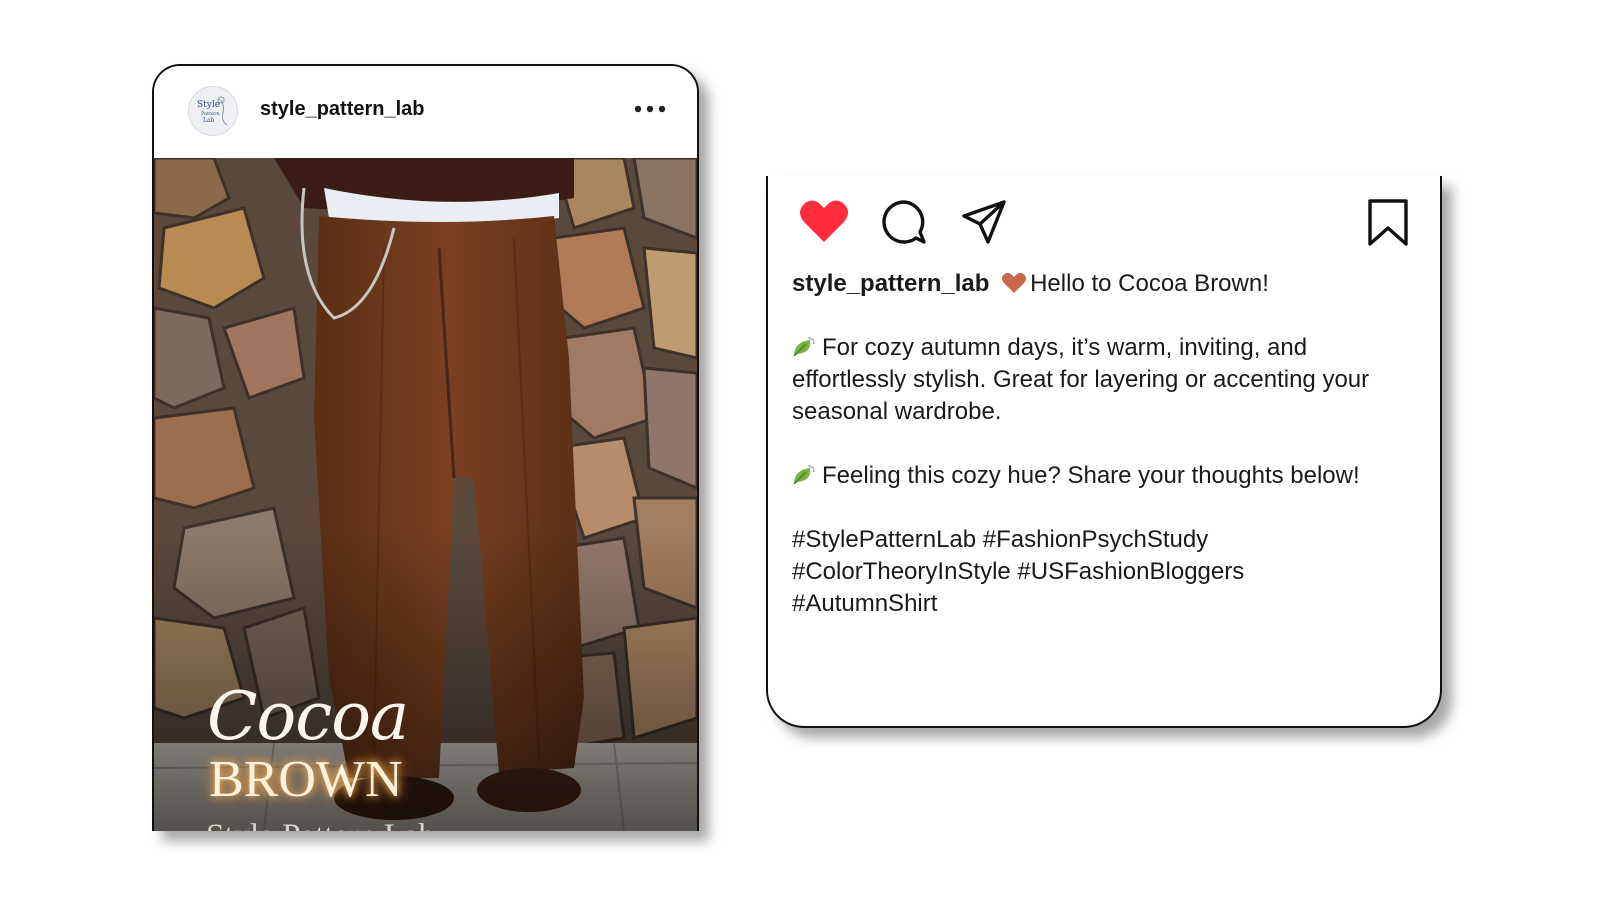 The width and height of the screenshot is (1600, 900). What do you see at coordinates (984, 224) in the screenshot?
I see `send-icon` at bounding box center [984, 224].